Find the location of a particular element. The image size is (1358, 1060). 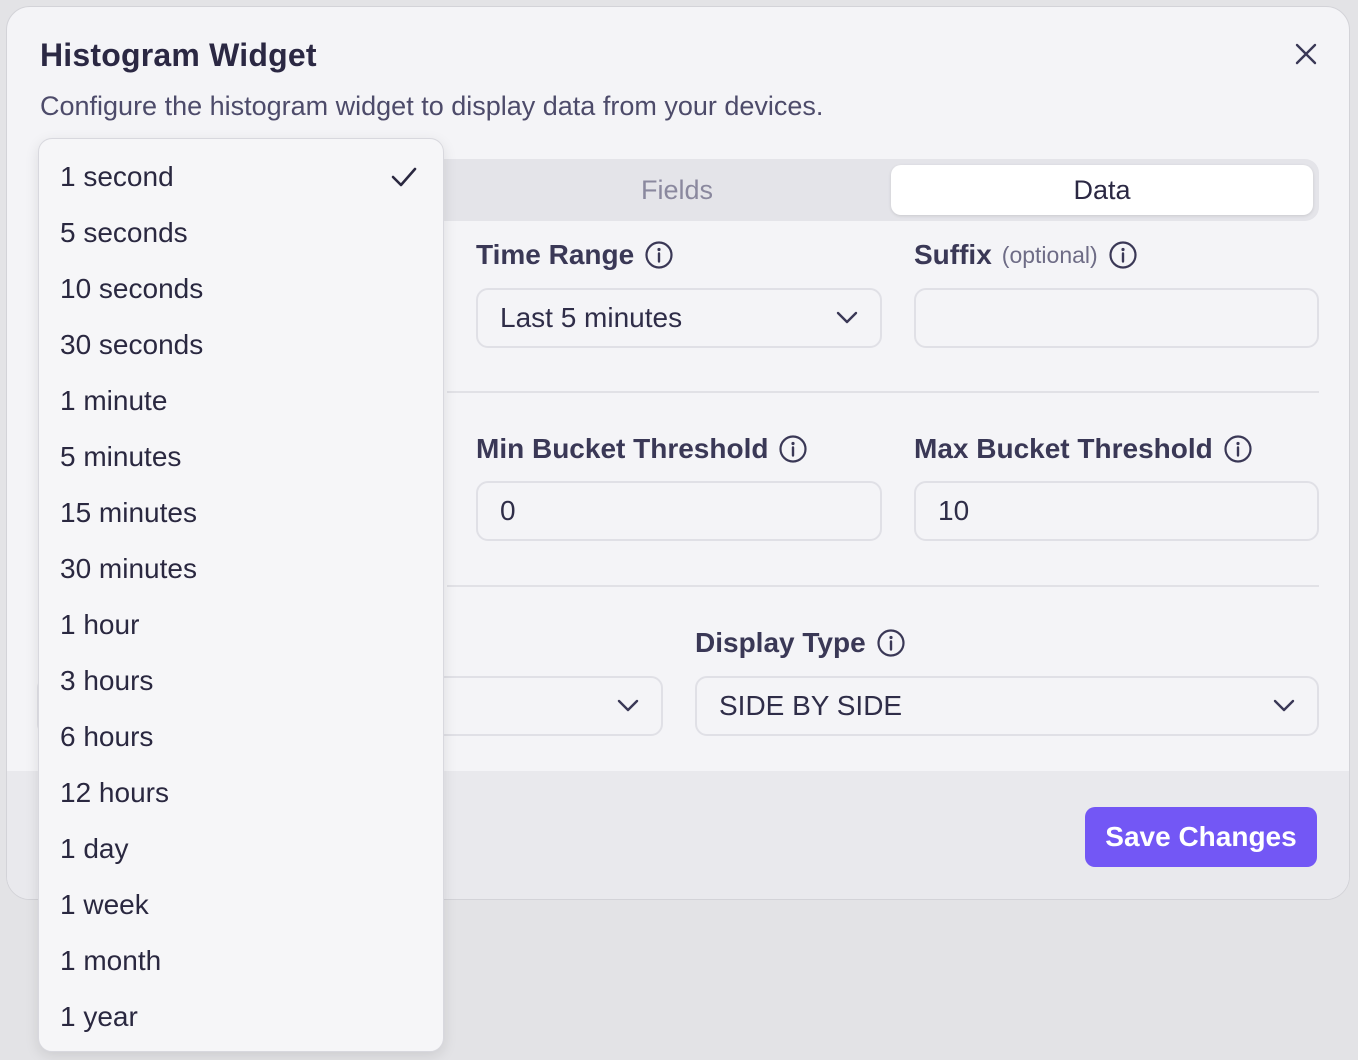

close-icon is located at coordinates (1306, 54).